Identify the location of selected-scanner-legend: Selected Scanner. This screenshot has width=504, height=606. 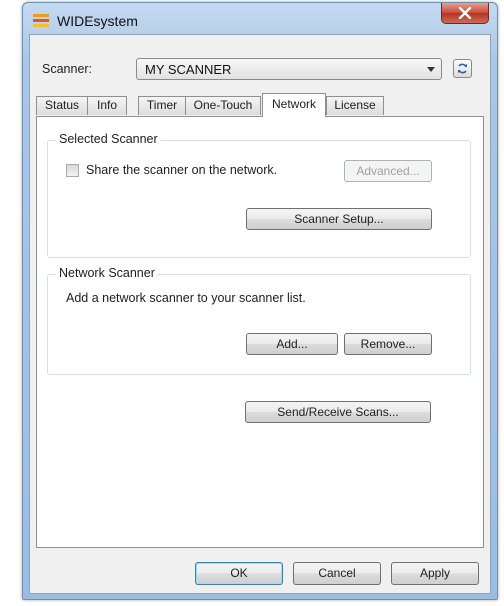
(108, 139).